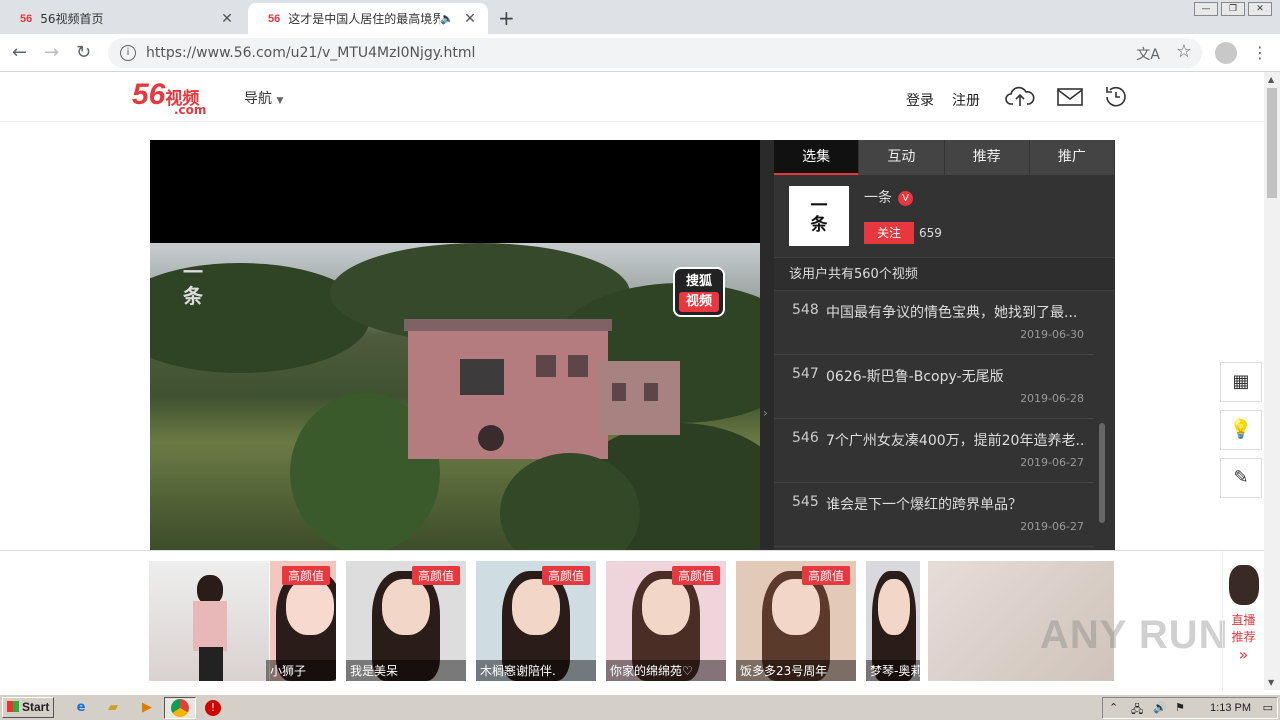 Image resolution: width=1280 pixels, height=720 pixels. I want to click on start-button: Start, so click(28, 707).